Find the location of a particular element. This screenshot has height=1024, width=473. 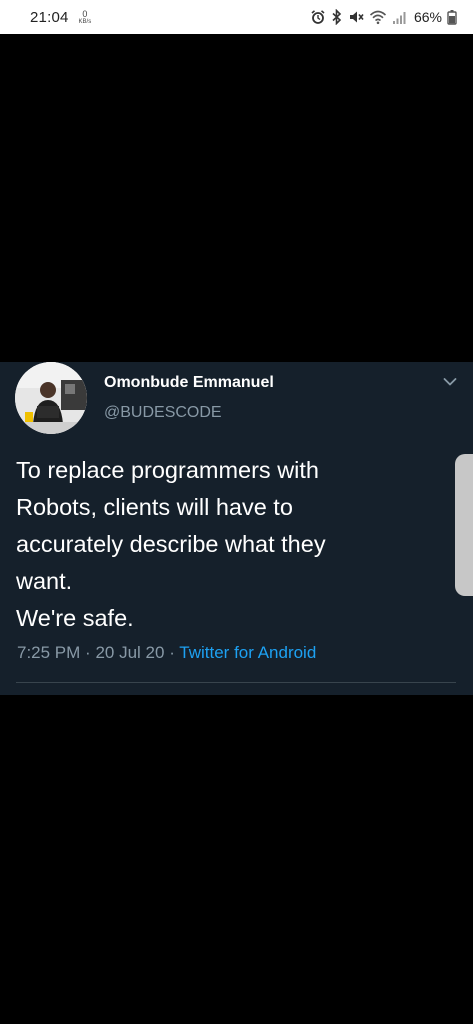

tweet-text-line: To replace programmers with is located at coordinates (167, 470).